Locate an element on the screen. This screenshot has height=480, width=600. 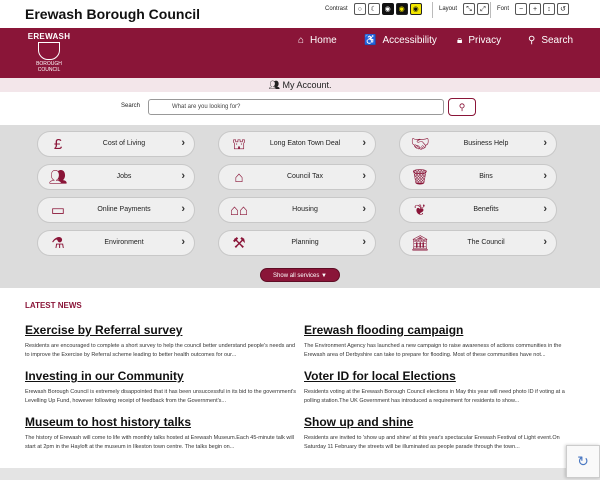
money-hand-icon: £ is located at coordinates (58, 144).